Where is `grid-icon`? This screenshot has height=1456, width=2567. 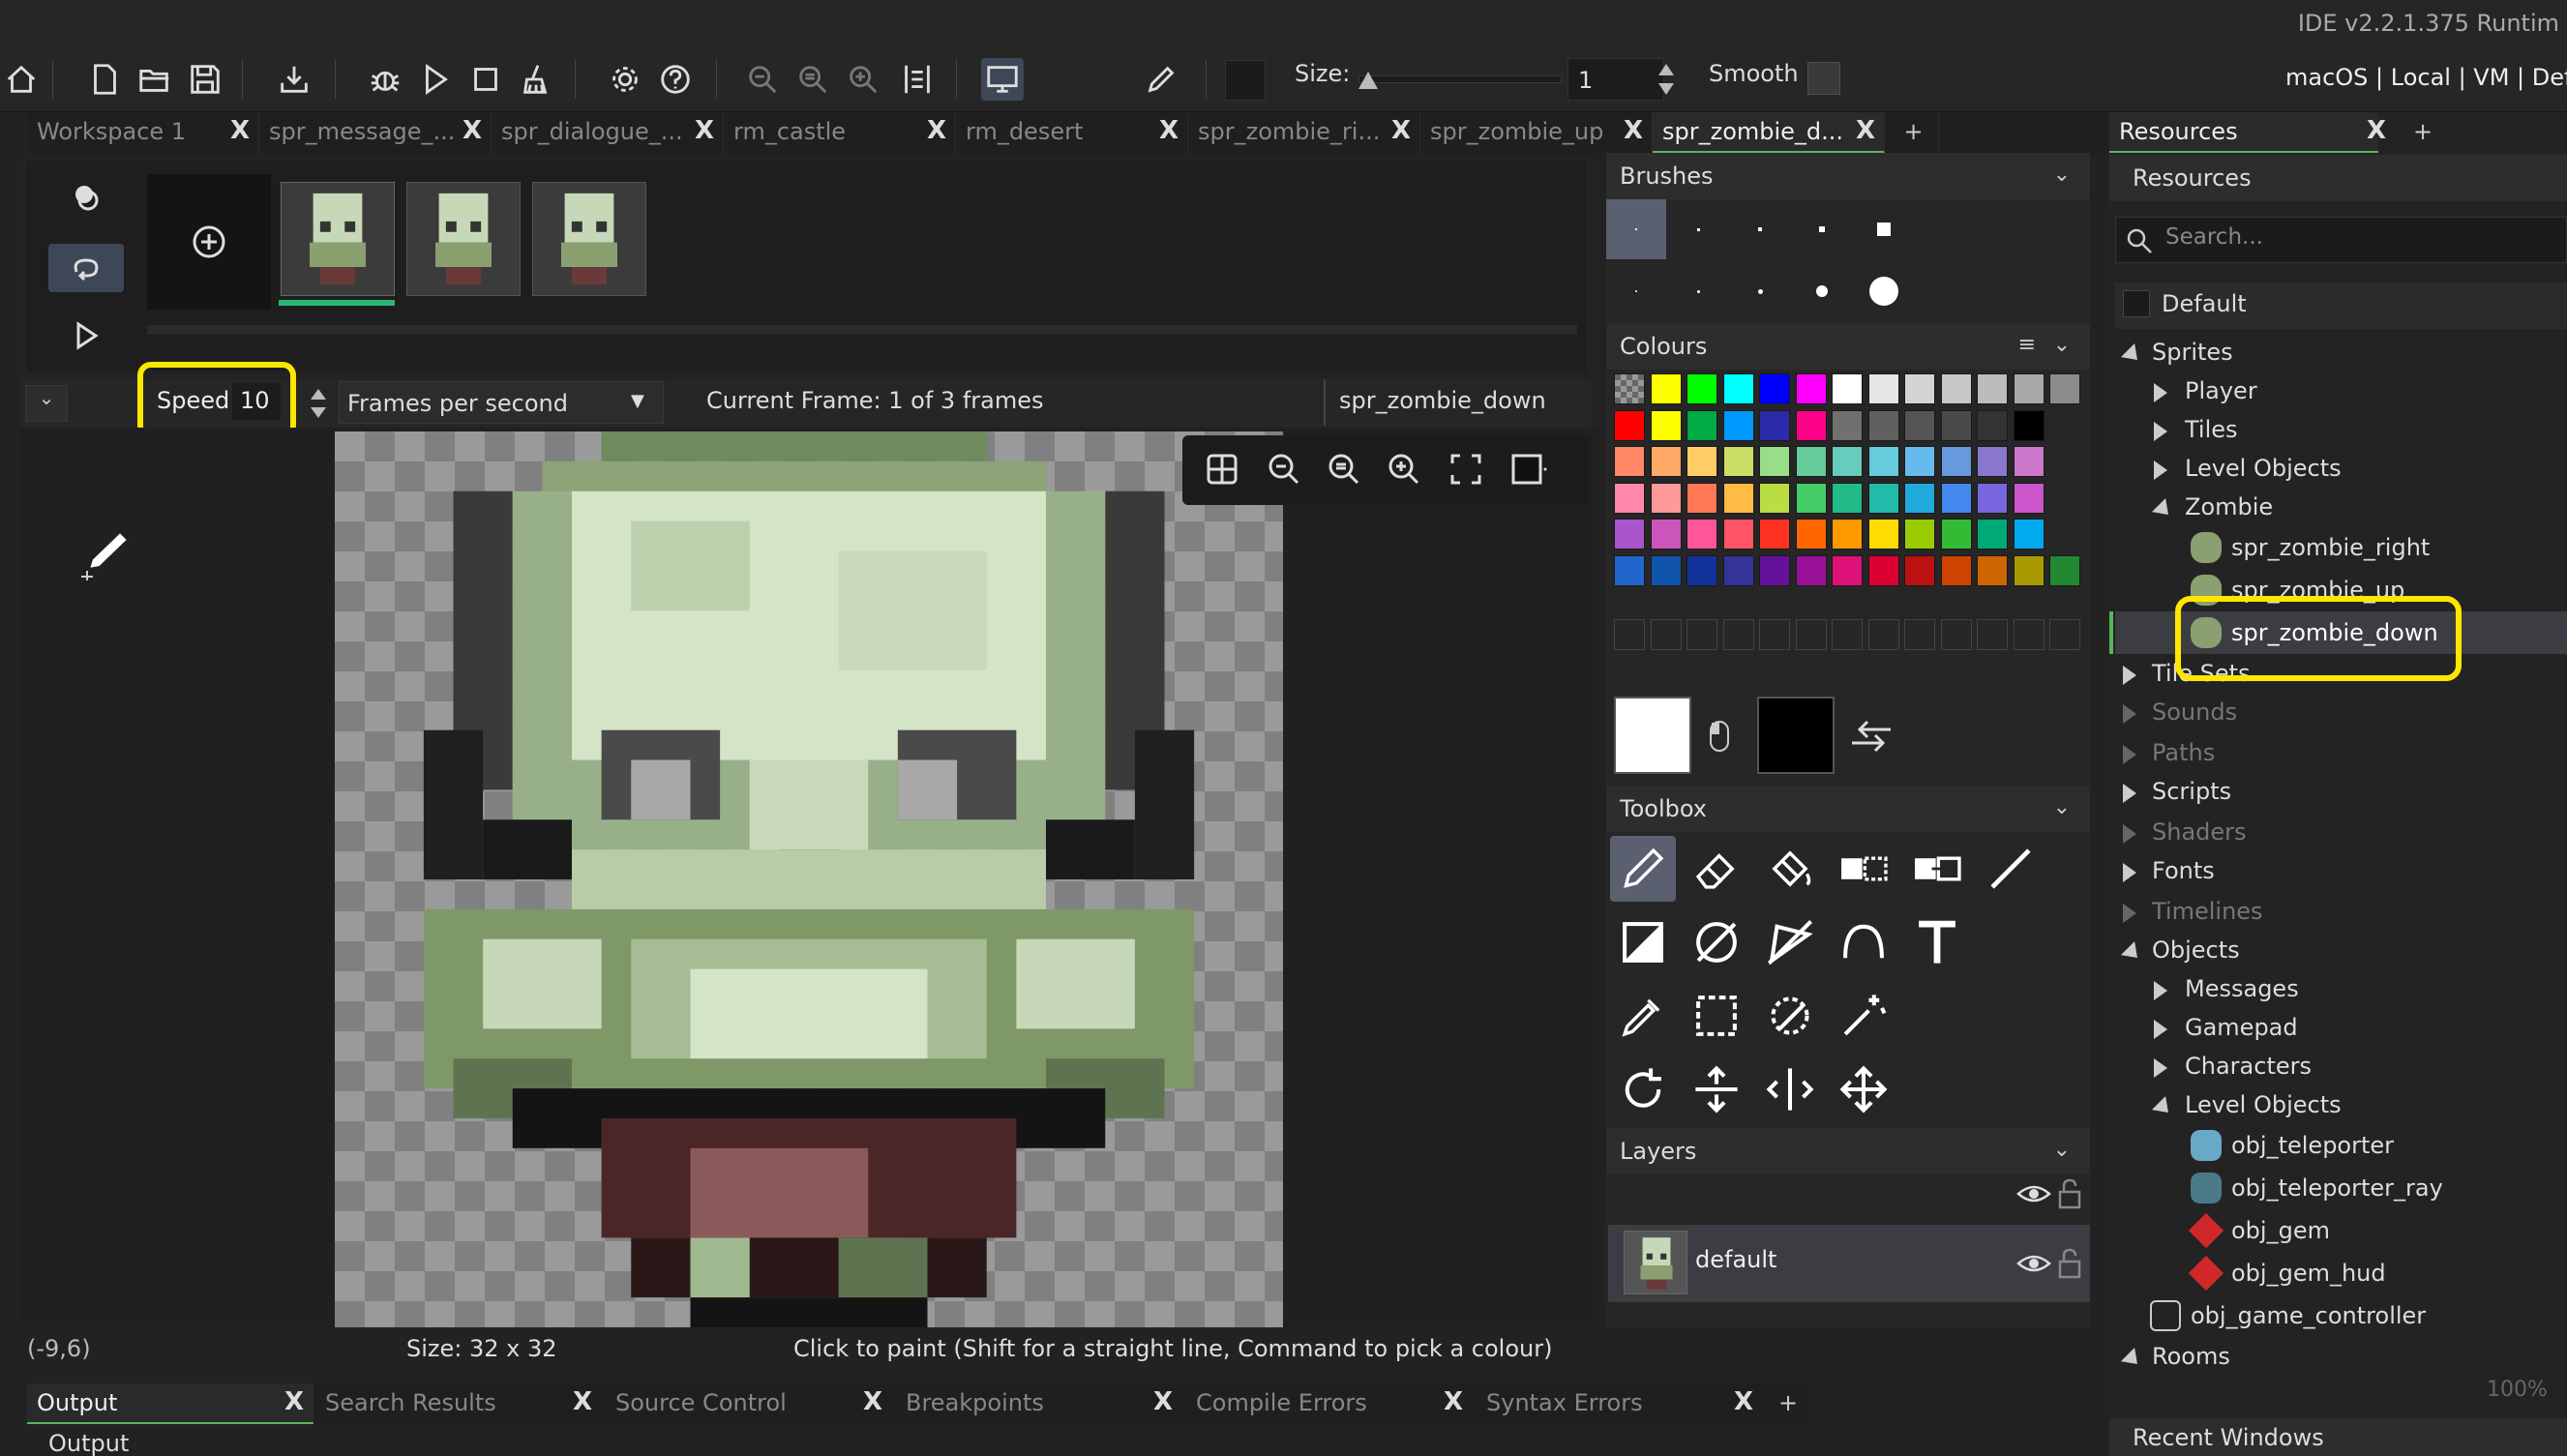
grid-icon is located at coordinates (1222, 469).